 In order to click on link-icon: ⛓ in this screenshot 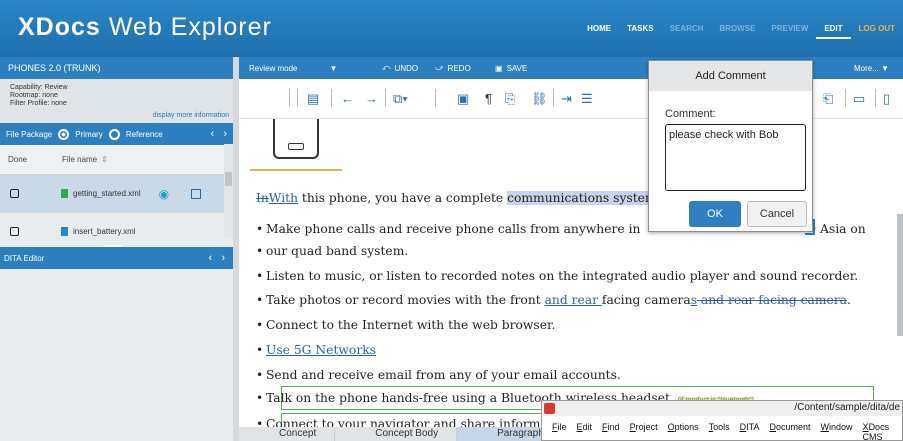, I will do `click(539, 99)`.